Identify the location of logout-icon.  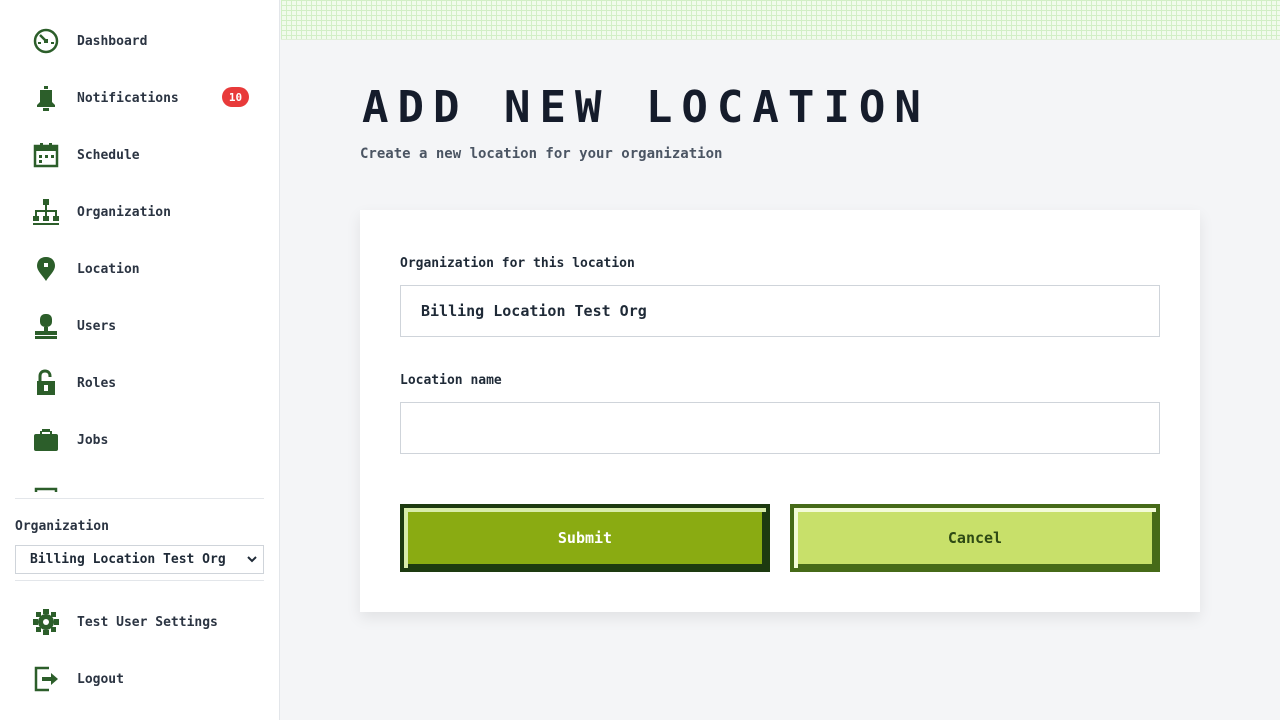
(46, 679).